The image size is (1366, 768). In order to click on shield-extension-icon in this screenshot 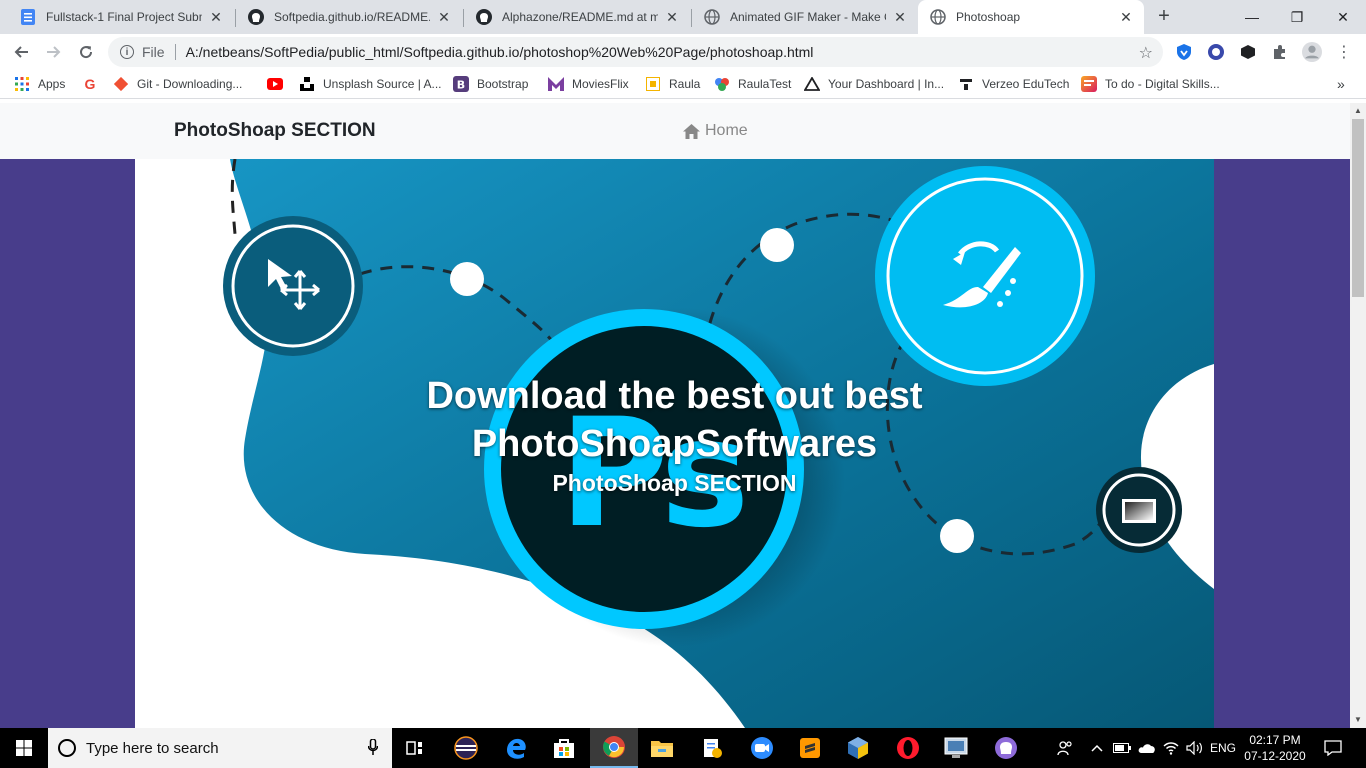, I will do `click(1184, 52)`.